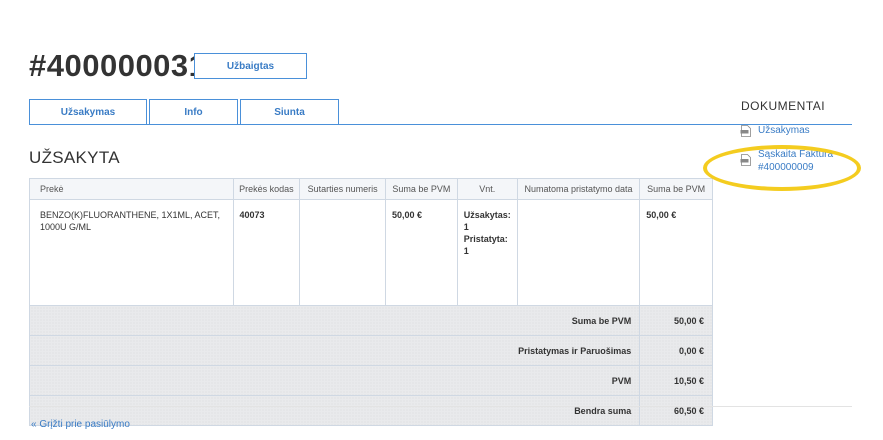  Describe the element at coordinates (74, 157) in the screenshot. I see `section-title: UŽSAKYTA` at that location.